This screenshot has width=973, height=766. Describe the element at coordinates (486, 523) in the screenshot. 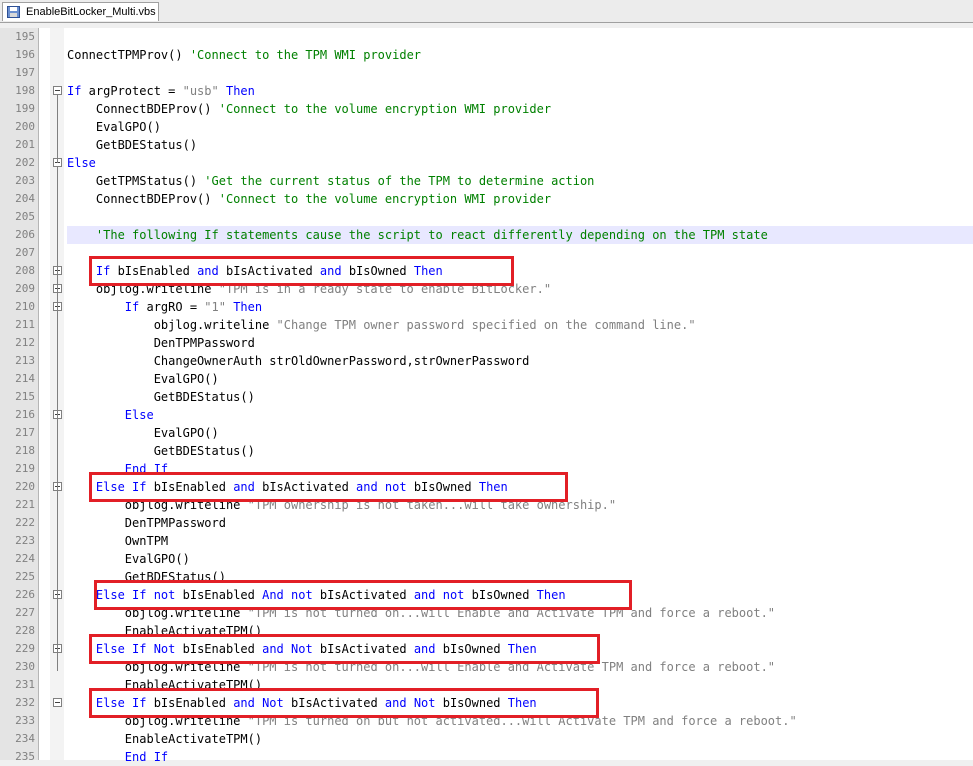

I see `code-line: 222 DenTPMPassword` at that location.